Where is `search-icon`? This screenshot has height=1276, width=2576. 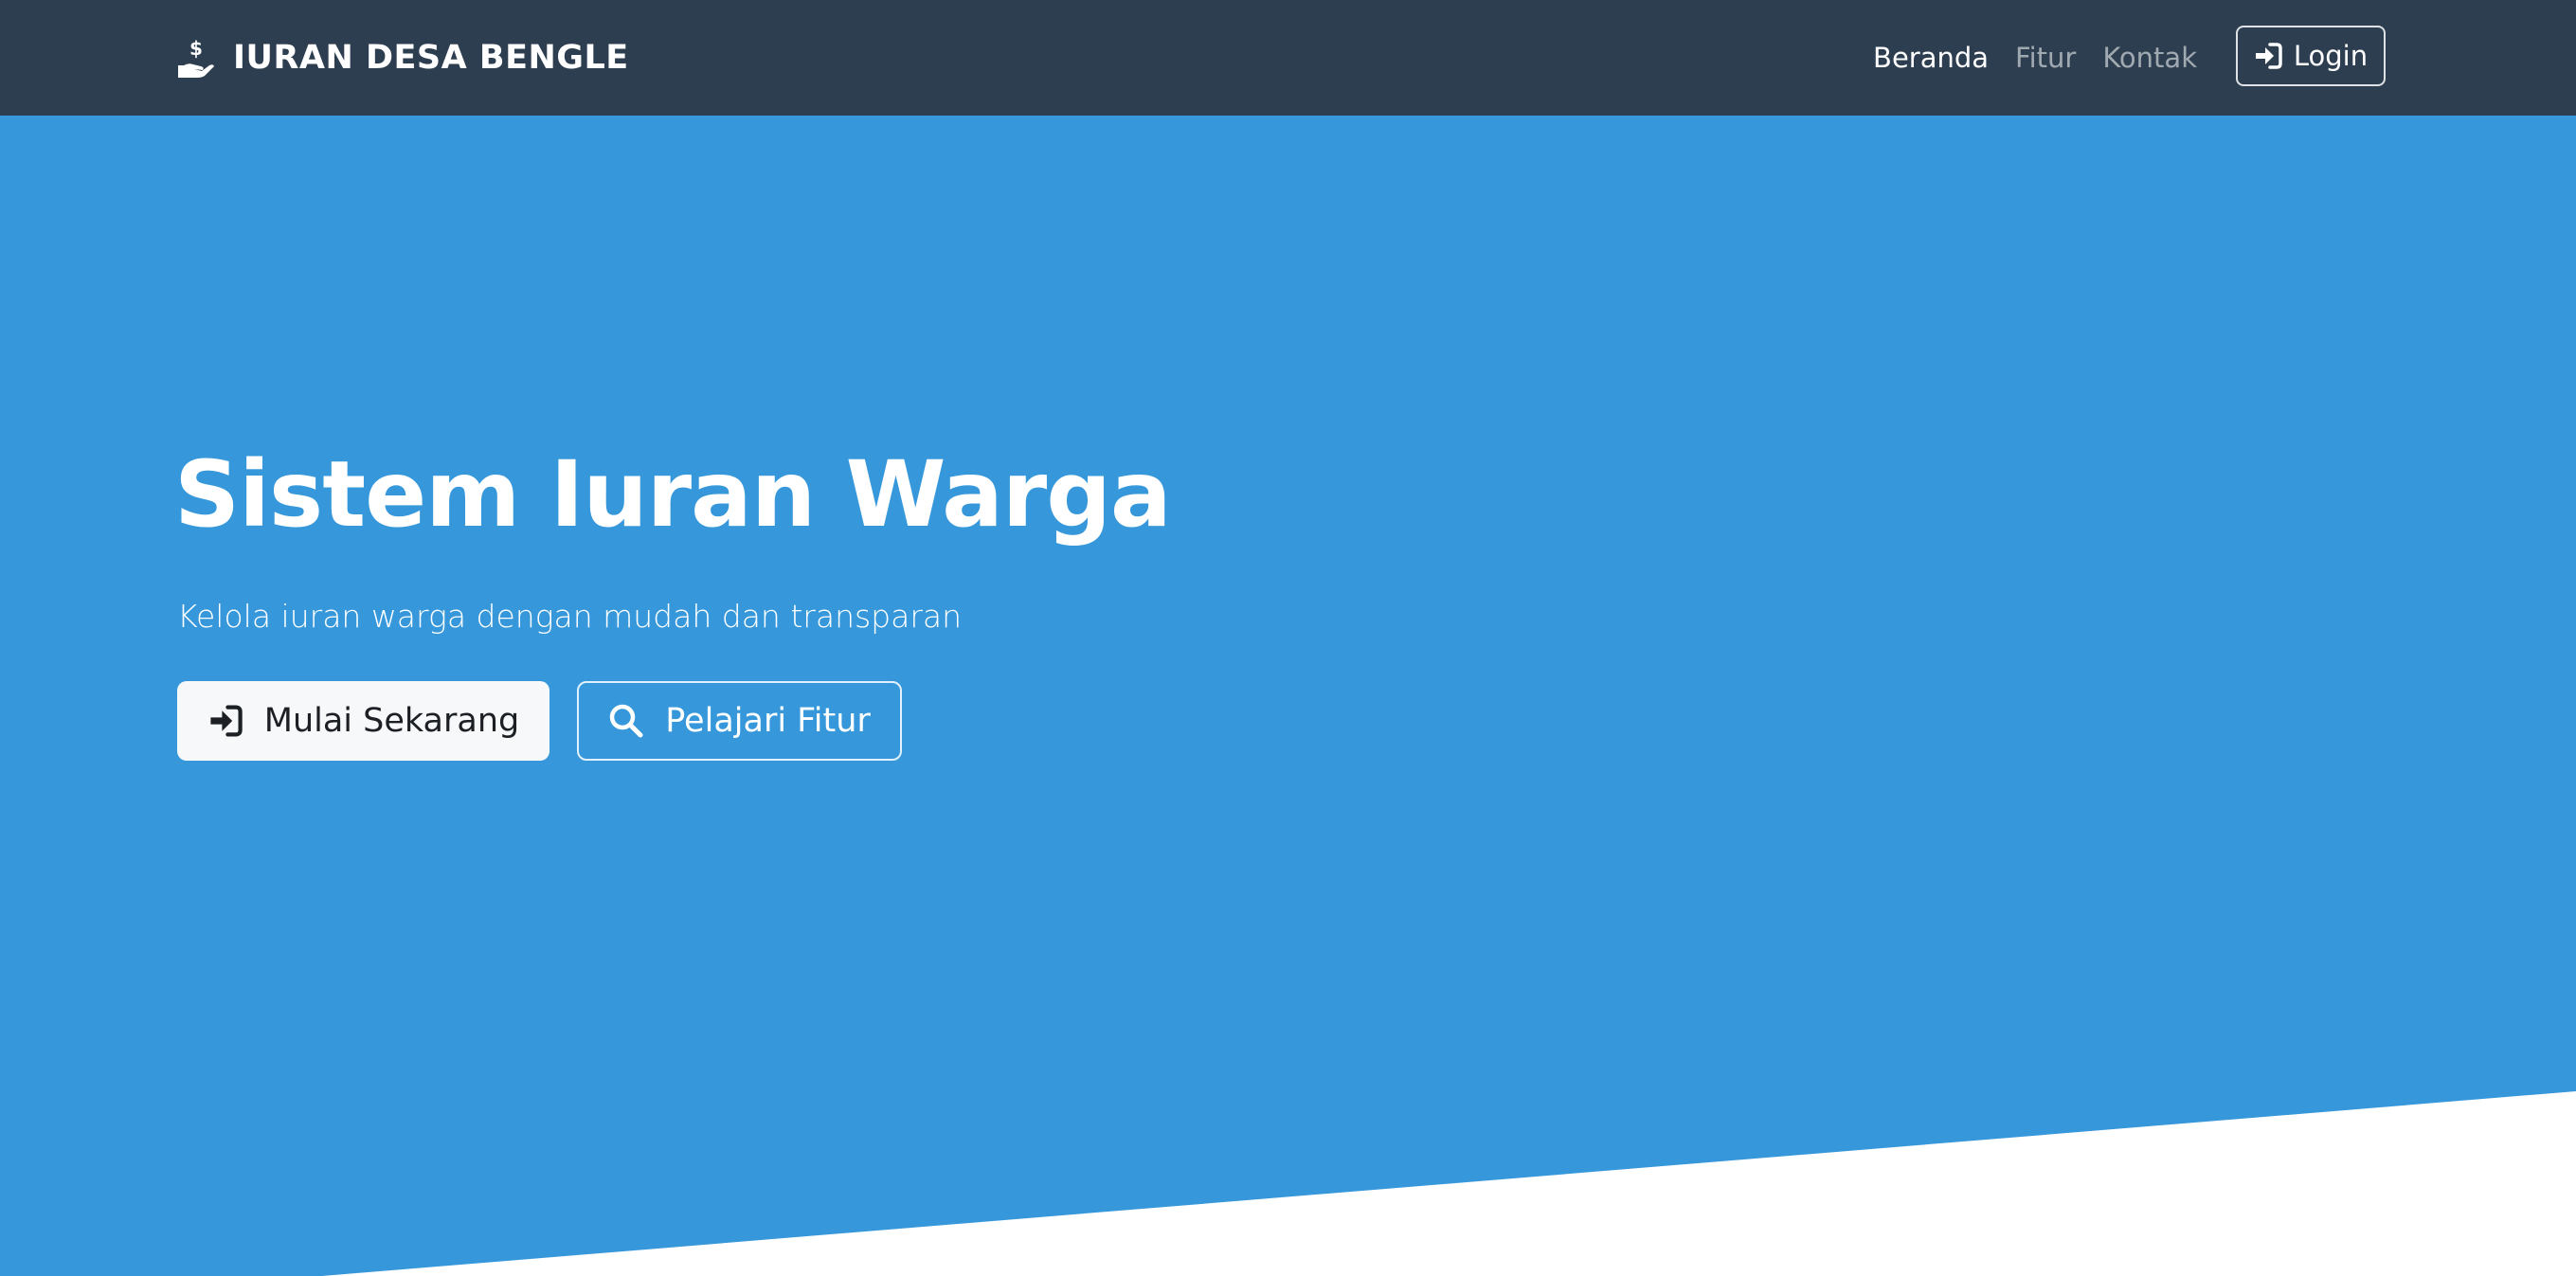 search-icon is located at coordinates (626, 721).